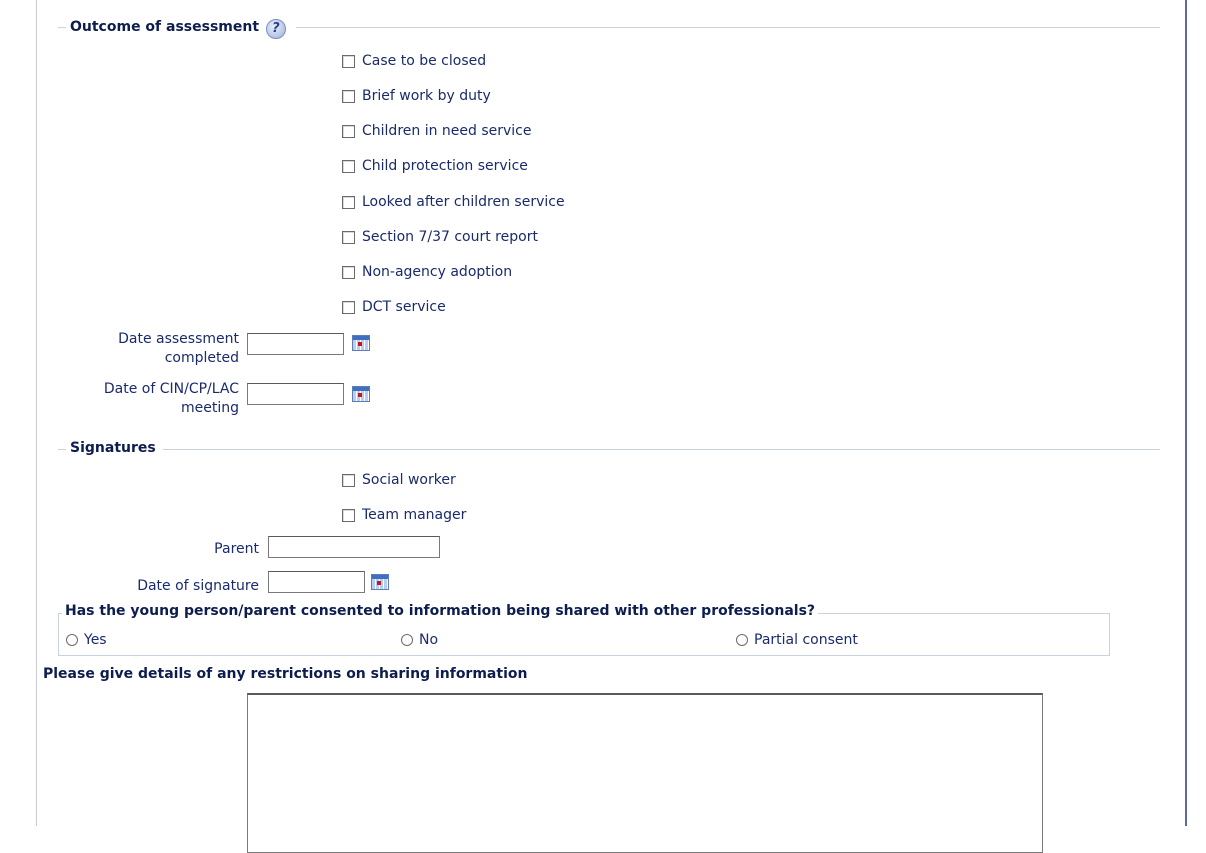 This screenshot has height=853, width=1206. Describe the element at coordinates (165, 27) in the screenshot. I see `outcome-legend-text: Outcome of assessment` at that location.